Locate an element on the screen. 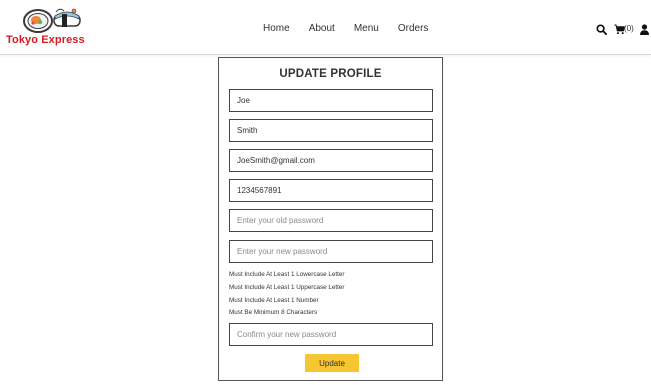 This screenshot has width=651, height=385. last-name-input is located at coordinates (331, 130).